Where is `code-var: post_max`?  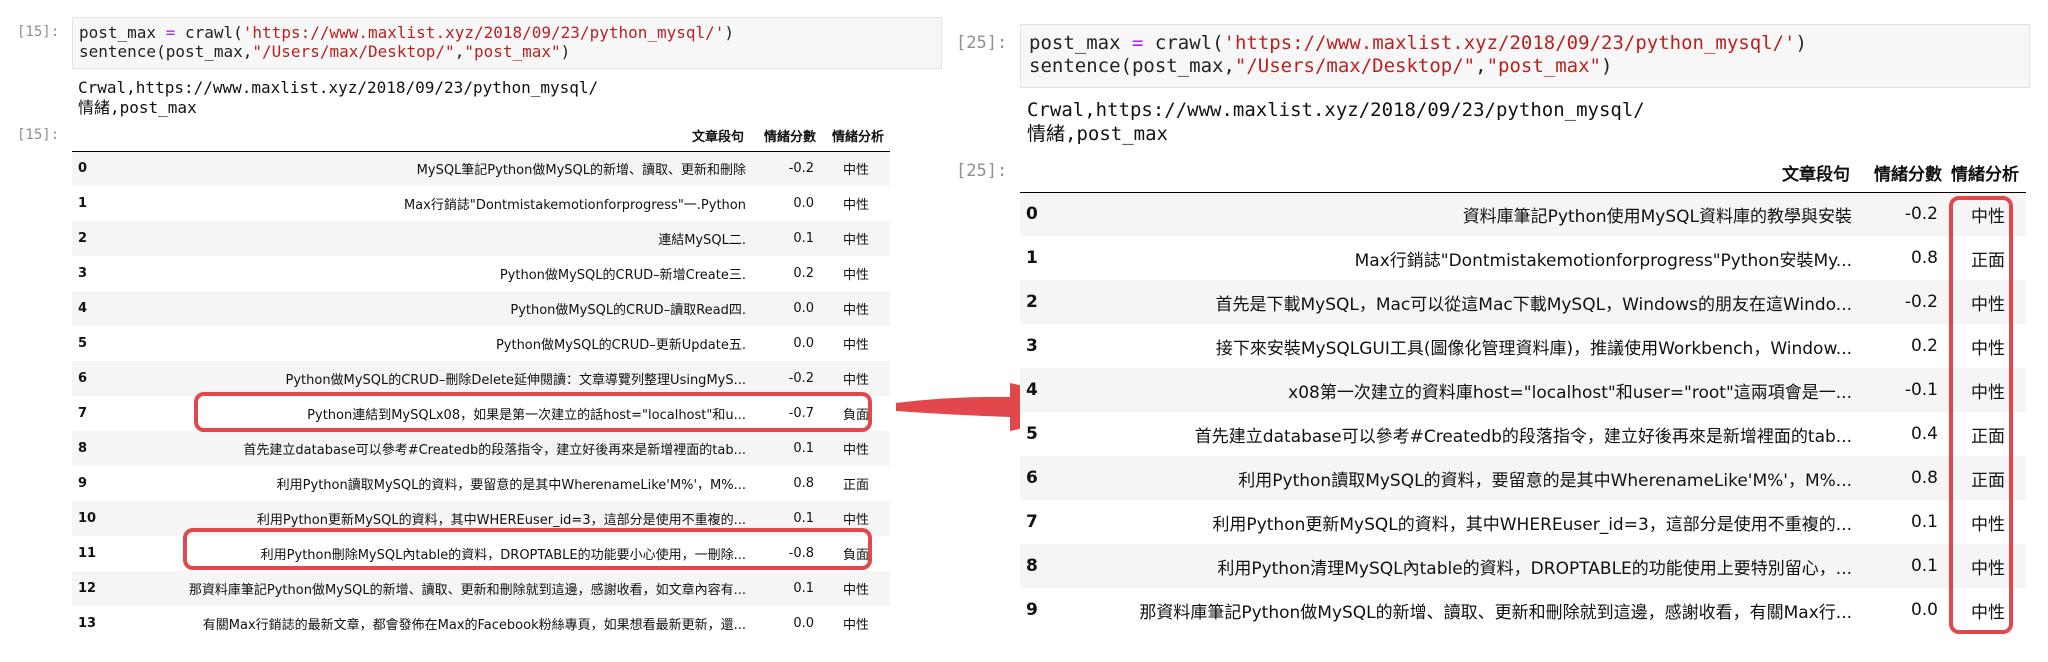
code-var: post_max is located at coordinates (118, 32).